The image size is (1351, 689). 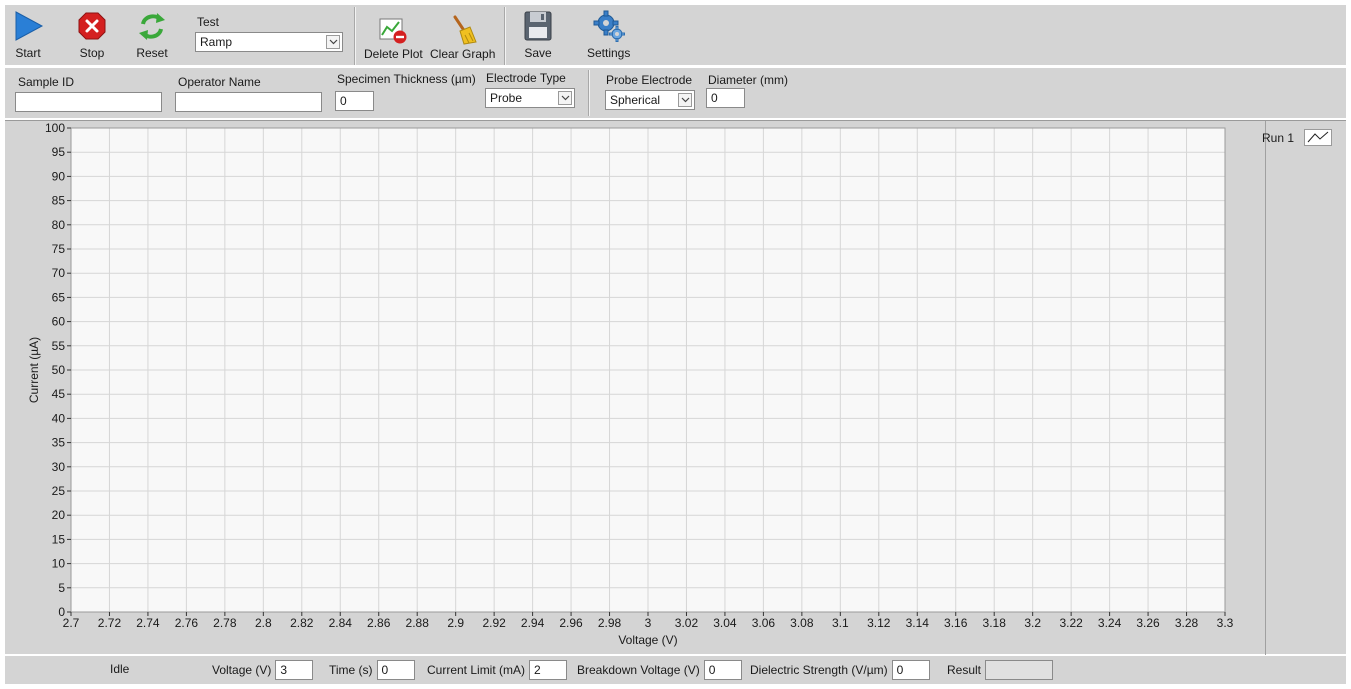 What do you see at coordinates (1318, 137) in the screenshot?
I see `plot-line-icon` at bounding box center [1318, 137].